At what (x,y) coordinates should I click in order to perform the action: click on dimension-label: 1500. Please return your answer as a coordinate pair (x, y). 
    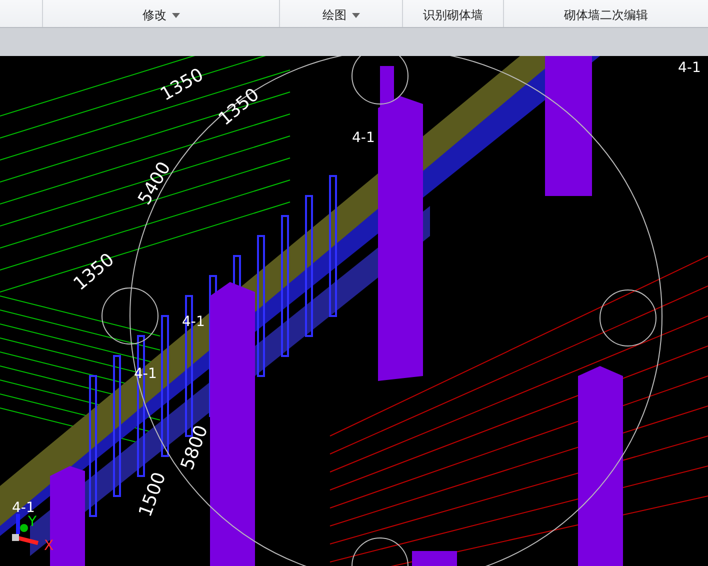
    Looking at the image, I should click on (152, 494).